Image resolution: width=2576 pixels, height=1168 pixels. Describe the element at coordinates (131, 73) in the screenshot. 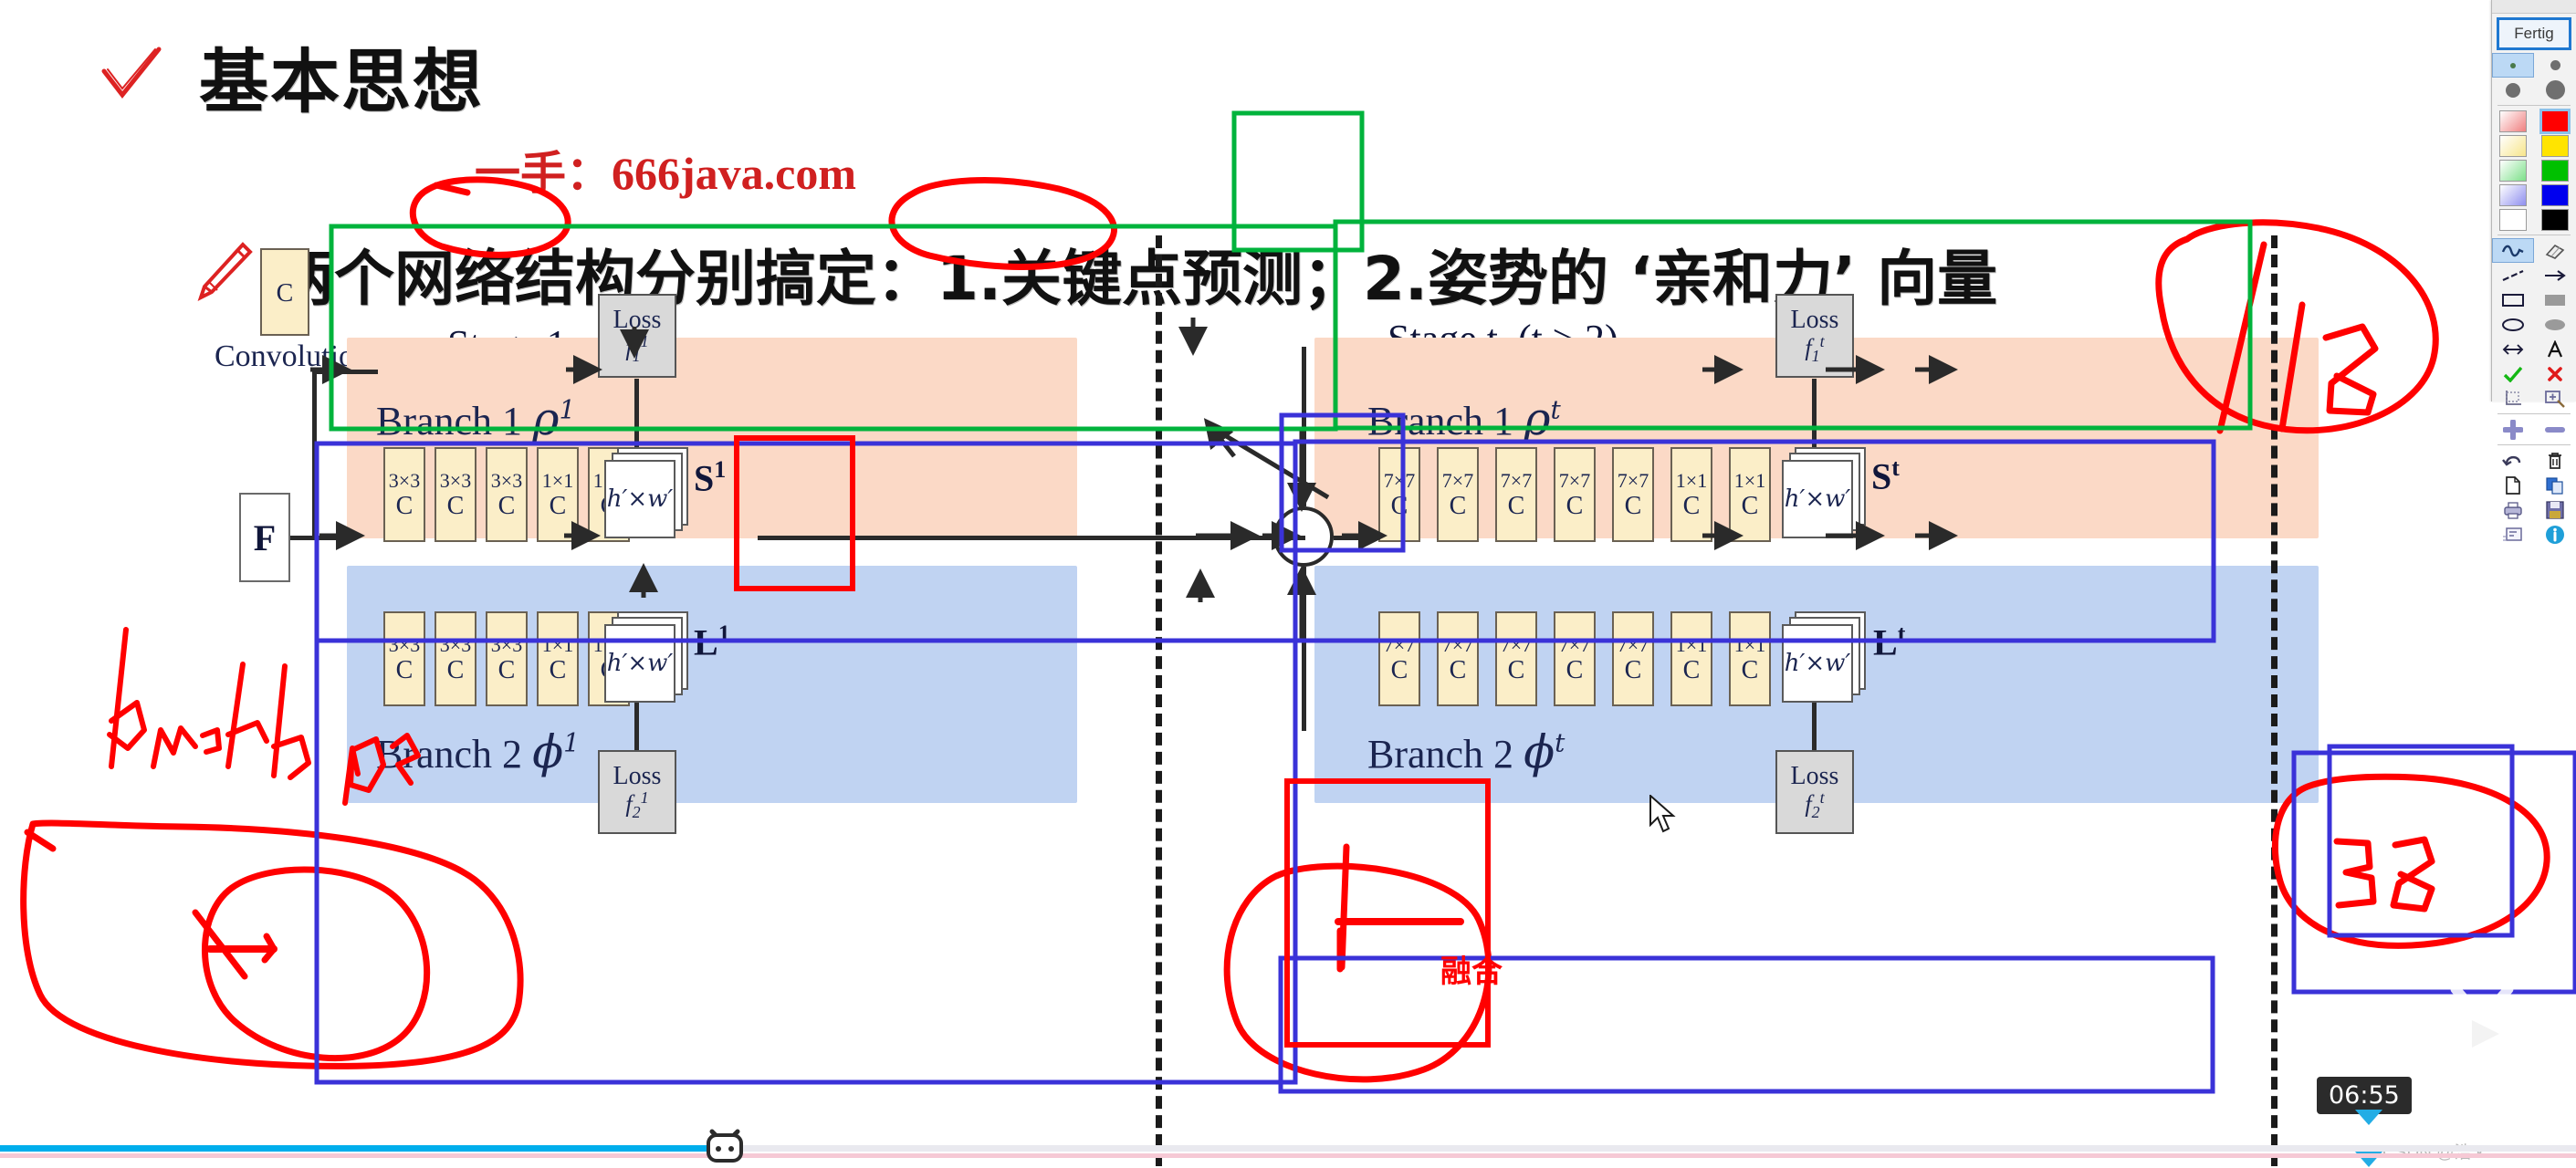

I see `check-mark-icon` at that location.